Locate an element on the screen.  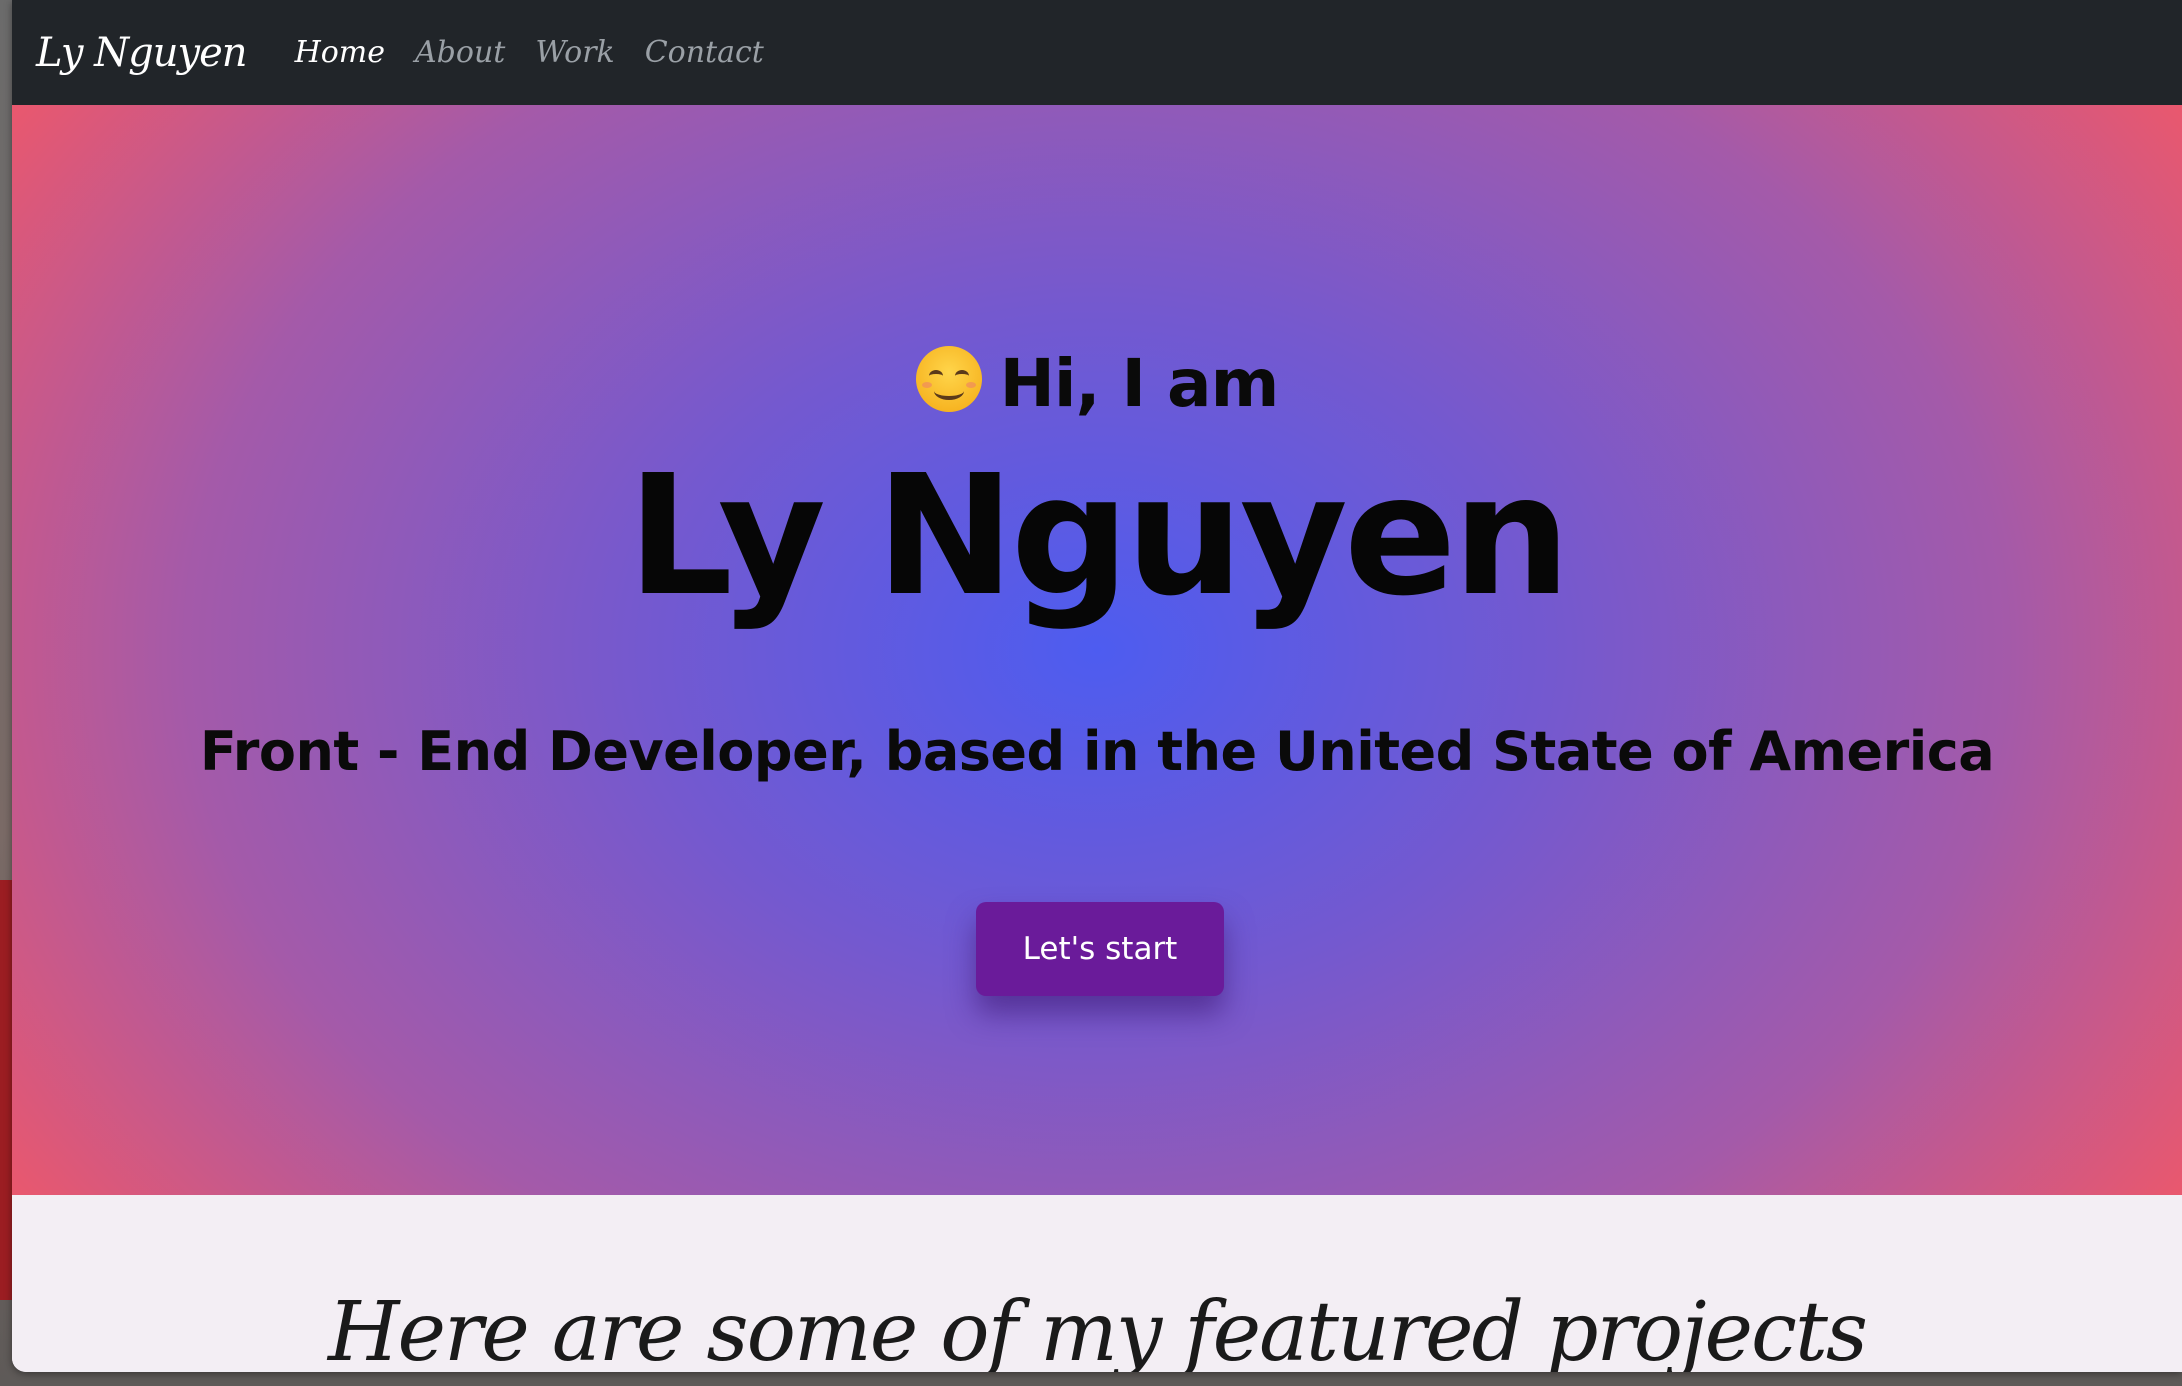
nav-links: Home About Work Contact is located at coordinates (529, 52).